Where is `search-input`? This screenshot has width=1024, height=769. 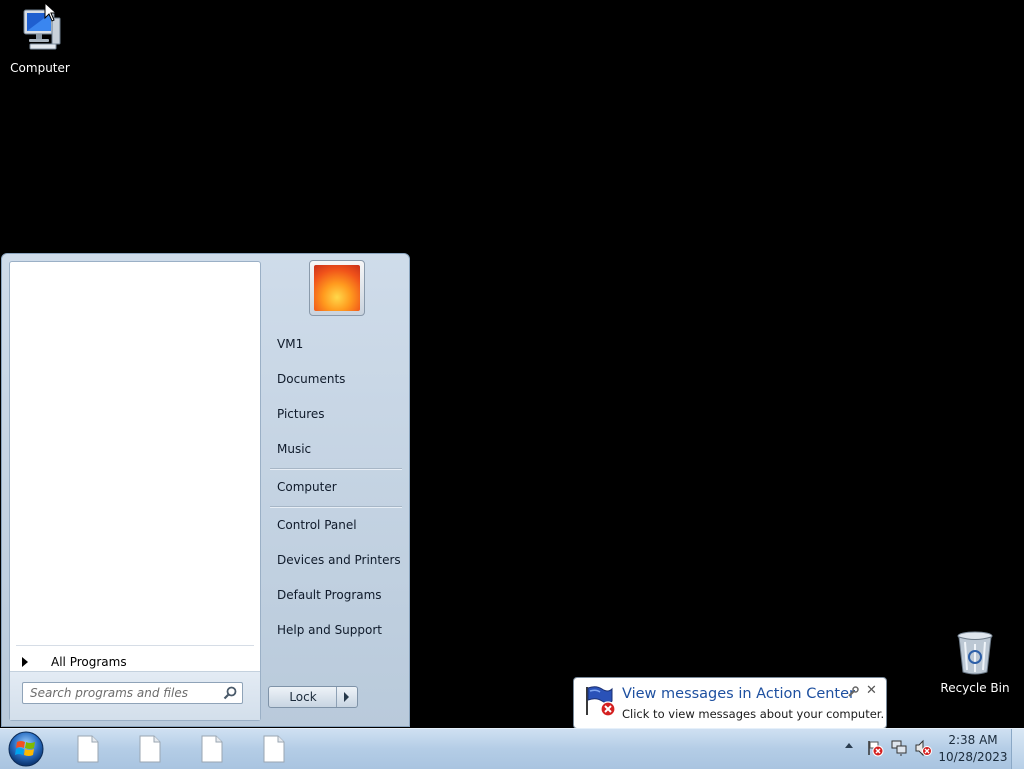 search-input is located at coordinates (121, 693).